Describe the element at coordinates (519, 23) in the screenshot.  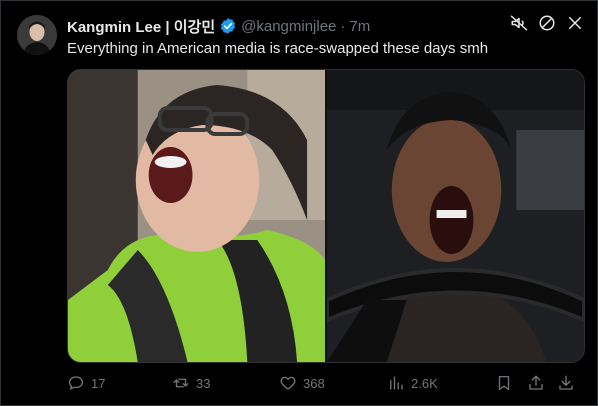
I see `mute-icon` at that location.